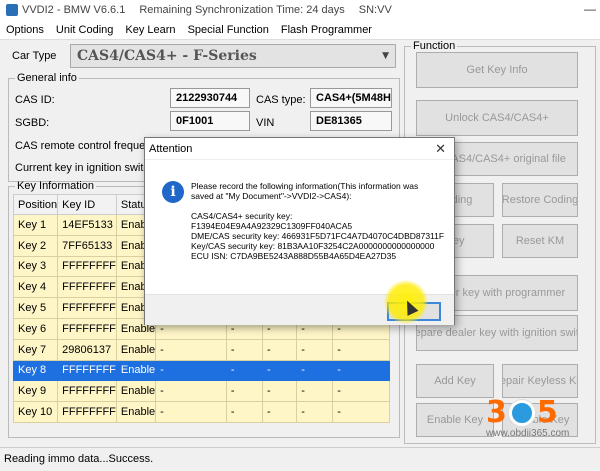  What do you see at coordinates (300, 459) in the screenshot?
I see `status-bar: Reading immo data...Success.` at bounding box center [300, 459].